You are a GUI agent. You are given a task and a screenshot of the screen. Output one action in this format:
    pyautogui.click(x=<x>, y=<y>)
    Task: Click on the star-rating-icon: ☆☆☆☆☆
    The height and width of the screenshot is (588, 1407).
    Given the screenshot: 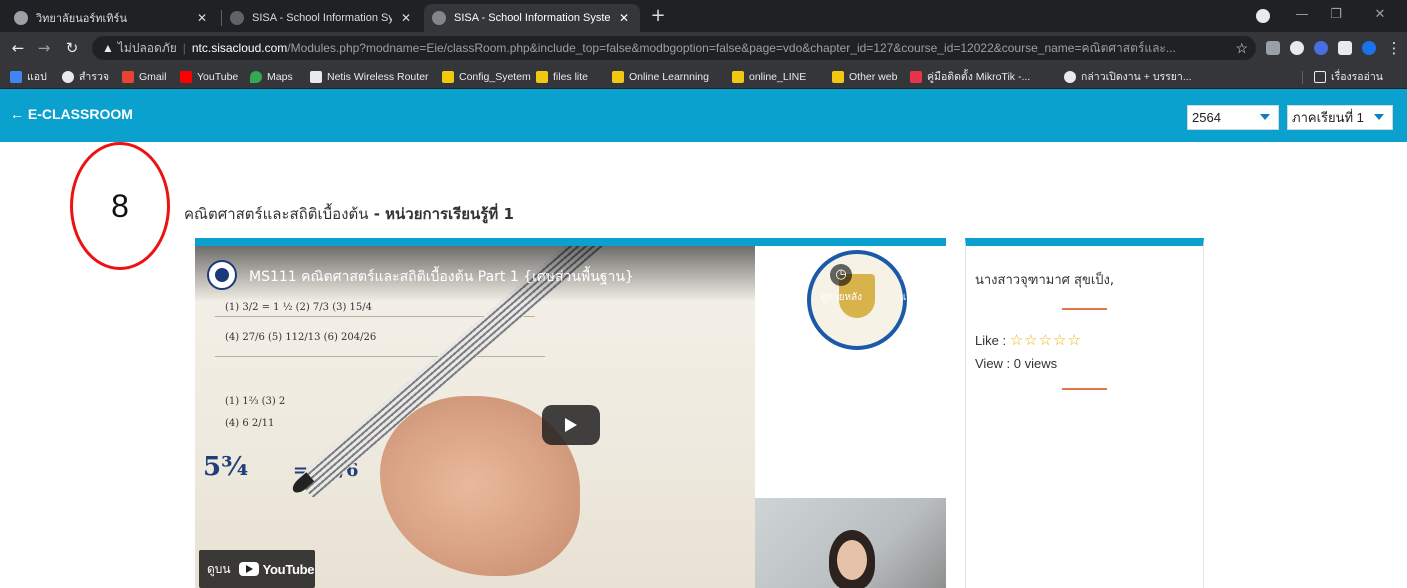 What is the action you would take?
    pyautogui.click(x=1046, y=340)
    